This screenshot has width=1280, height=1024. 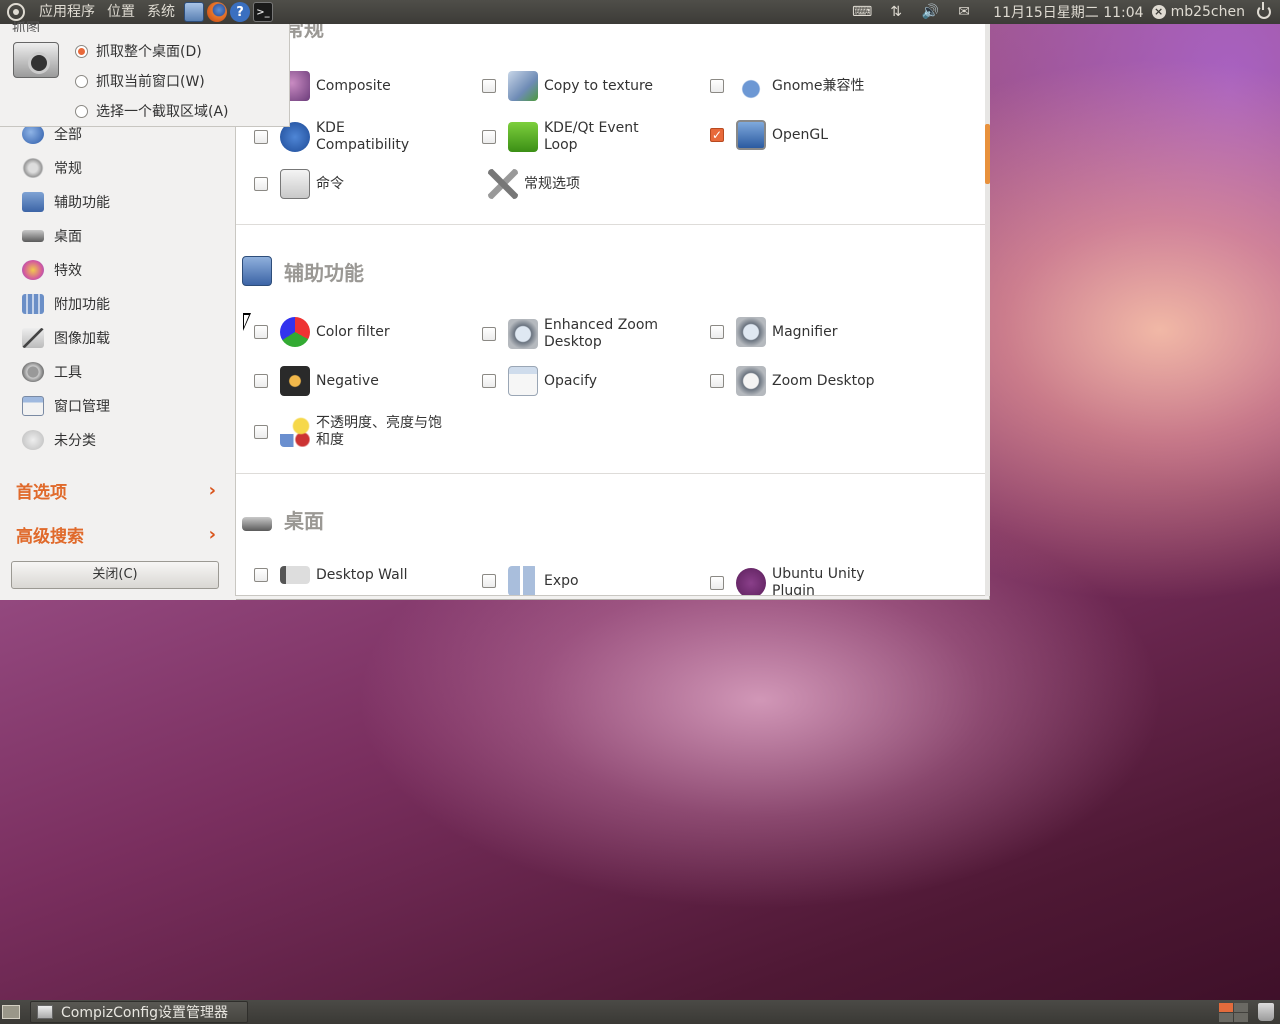 What do you see at coordinates (212, 490) in the screenshot?
I see `chevron-right-icon: ›` at bounding box center [212, 490].